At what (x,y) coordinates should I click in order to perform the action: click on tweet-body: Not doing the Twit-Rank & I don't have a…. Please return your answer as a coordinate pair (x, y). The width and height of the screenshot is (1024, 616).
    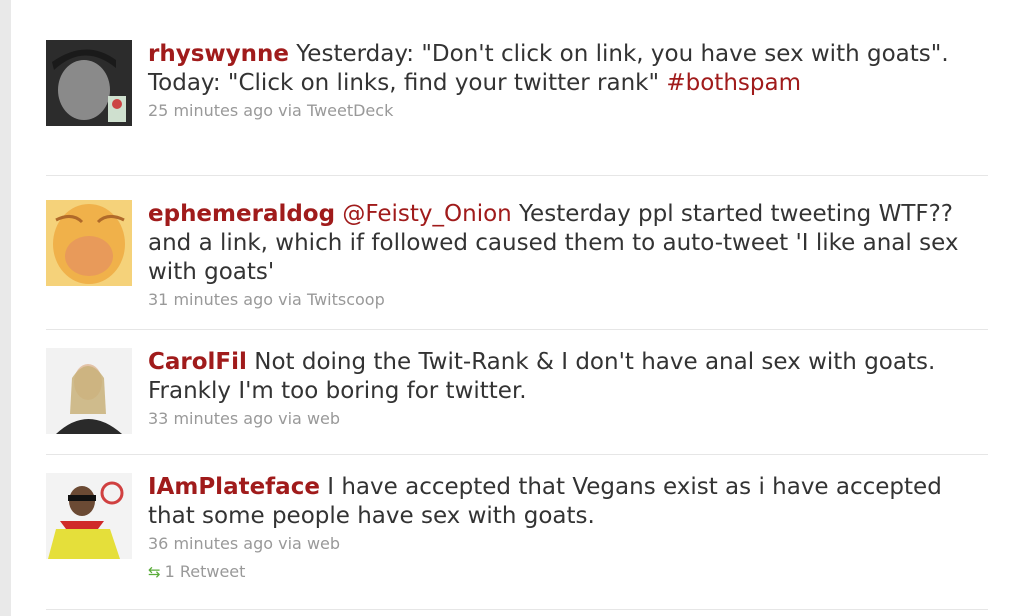
    Looking at the image, I should click on (542, 376).